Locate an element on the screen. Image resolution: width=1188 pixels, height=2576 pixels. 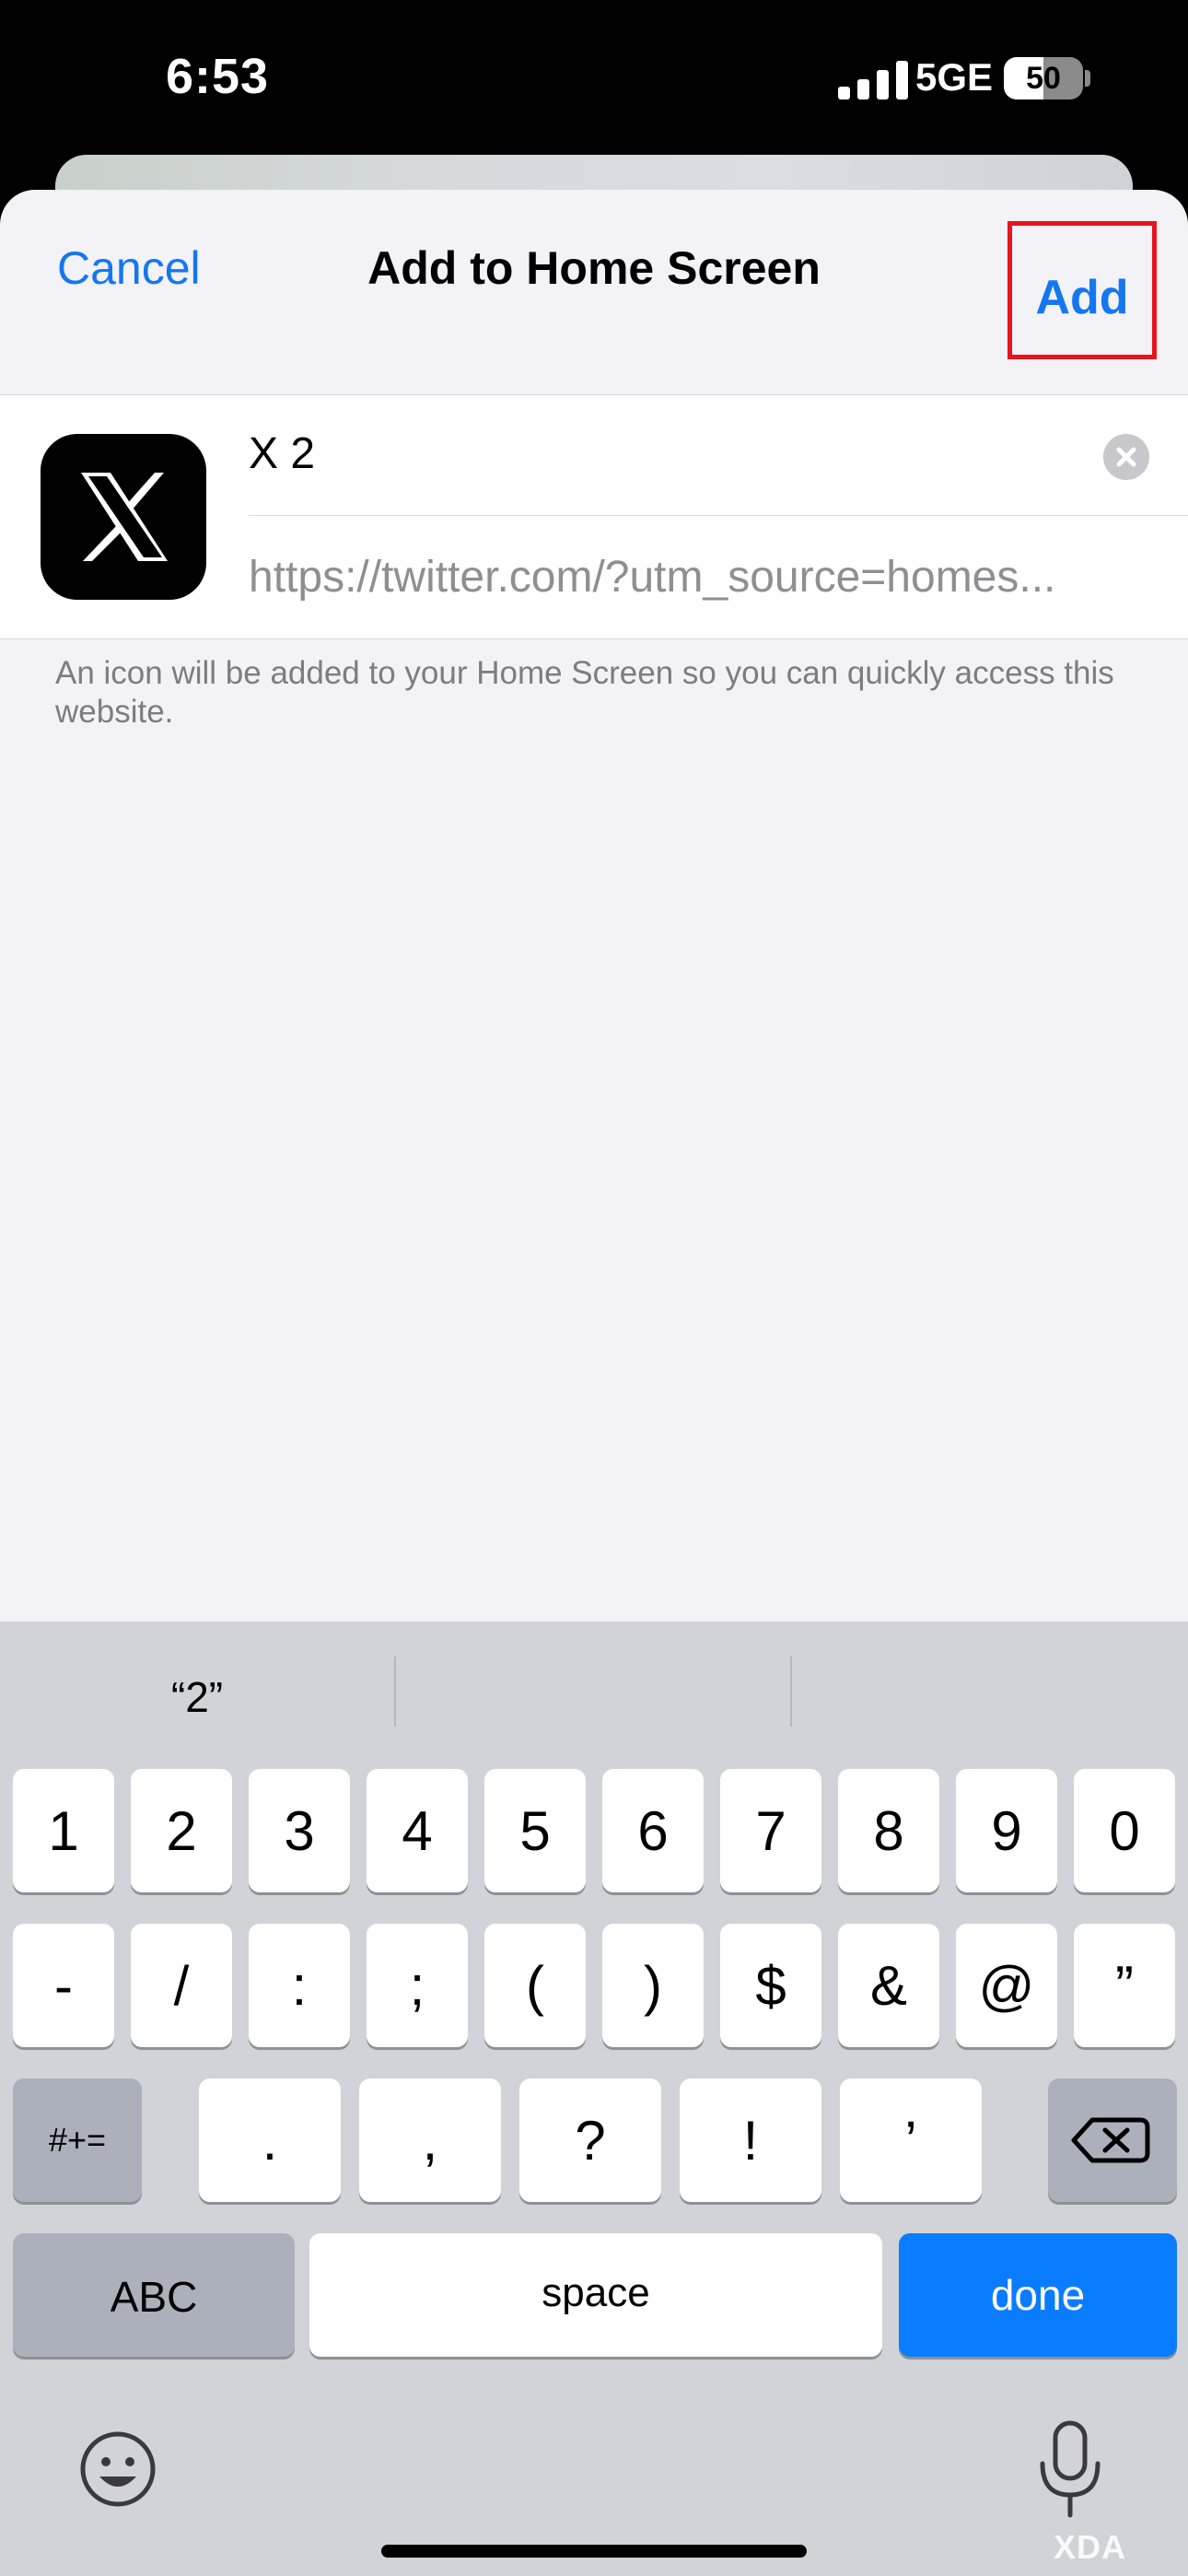
key-label: : is located at coordinates (299, 1986).